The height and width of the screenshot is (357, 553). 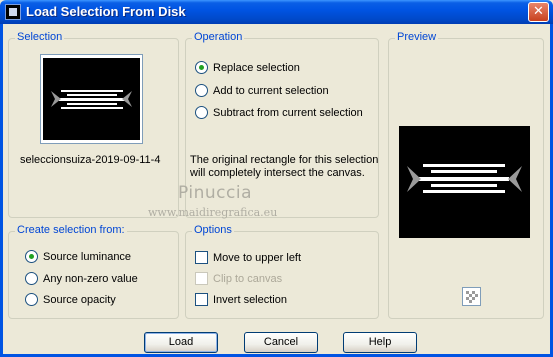 What do you see at coordinates (276, 12) in the screenshot?
I see `title-bar: Load Selection From Disk ✕` at bounding box center [276, 12].